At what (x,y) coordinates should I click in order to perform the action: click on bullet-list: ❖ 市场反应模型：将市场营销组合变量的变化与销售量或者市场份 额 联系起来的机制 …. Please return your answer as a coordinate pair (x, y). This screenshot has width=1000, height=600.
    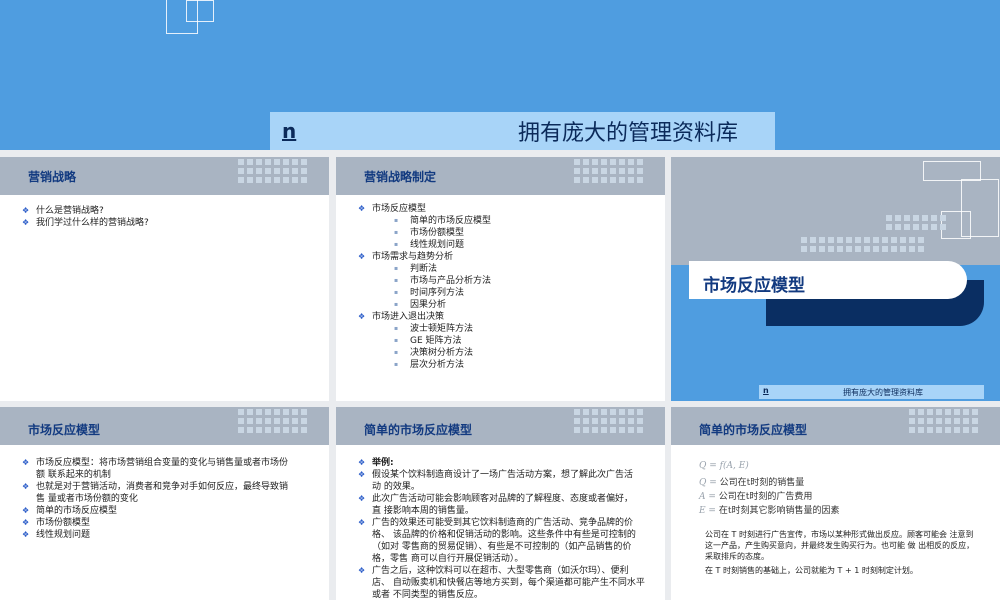
    Looking at the image, I should click on (167, 499).